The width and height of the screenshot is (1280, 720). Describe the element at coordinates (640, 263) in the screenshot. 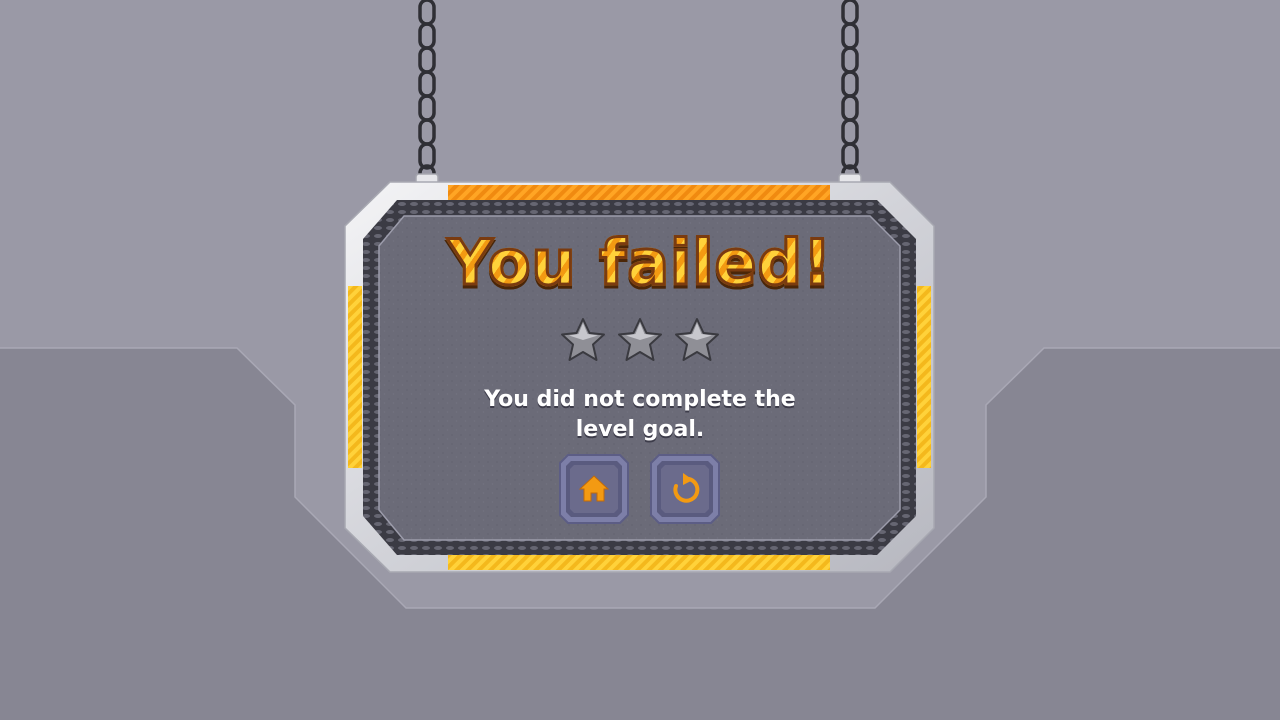

I see `page-title: You failed!` at that location.